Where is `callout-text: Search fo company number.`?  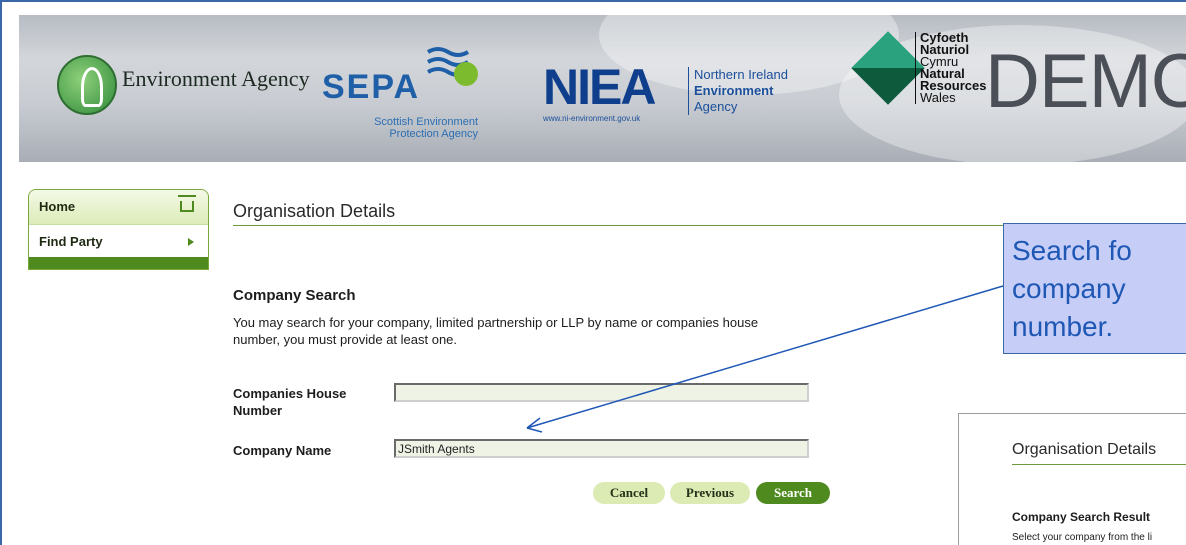 callout-text: Search fo company number. is located at coordinates (1072, 288).